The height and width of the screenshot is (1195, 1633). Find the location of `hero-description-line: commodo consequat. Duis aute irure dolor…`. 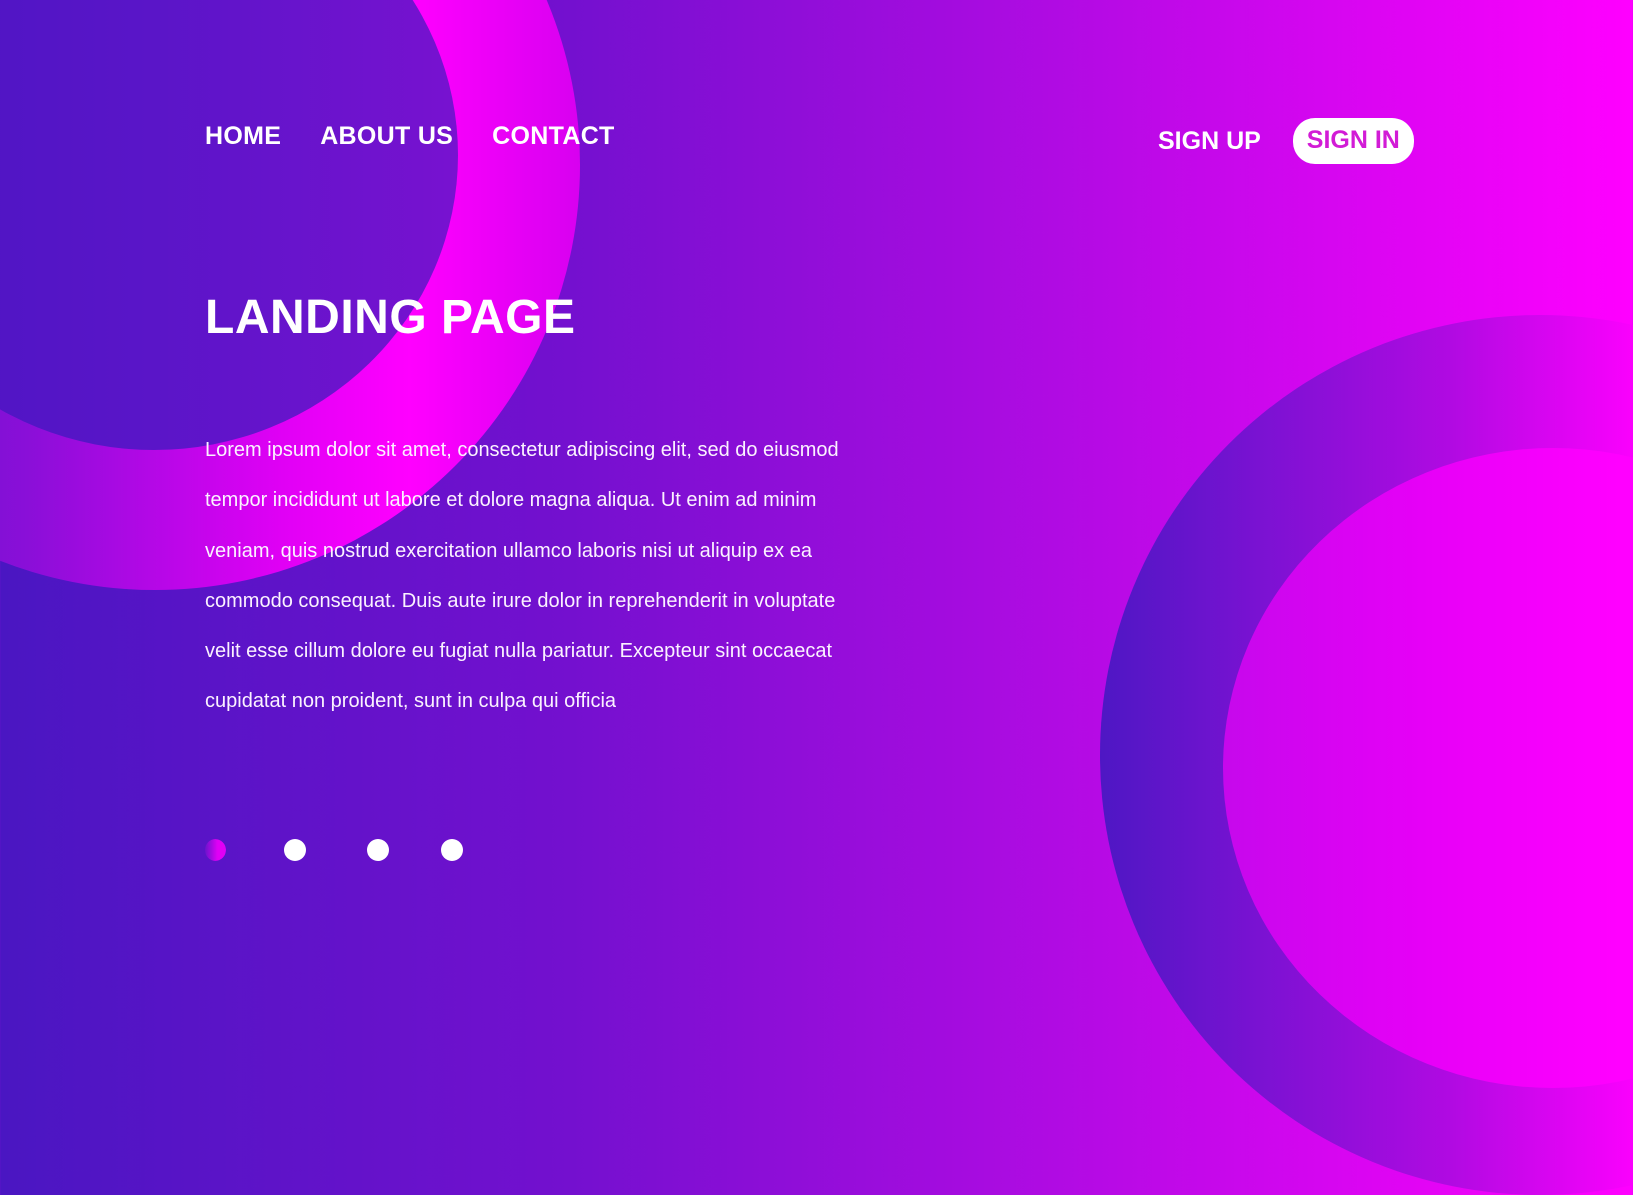

hero-description-line: commodo consequat. Duis aute irure dolor… is located at coordinates (520, 600).